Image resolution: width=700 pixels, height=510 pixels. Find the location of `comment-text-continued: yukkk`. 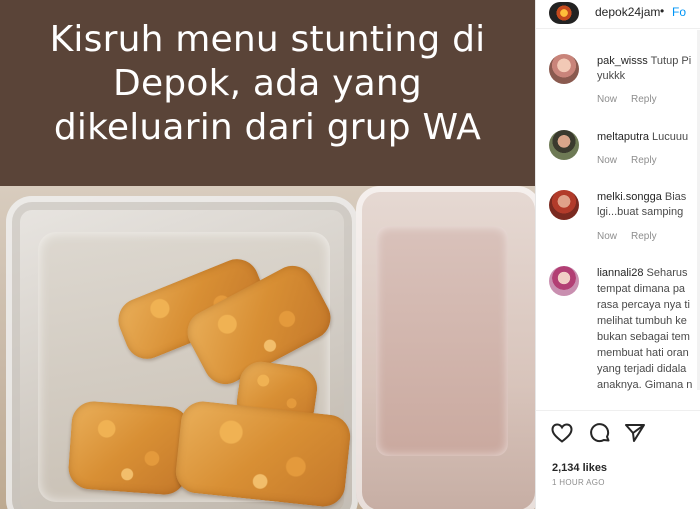

comment-text-continued: yukkk is located at coordinates (611, 76).